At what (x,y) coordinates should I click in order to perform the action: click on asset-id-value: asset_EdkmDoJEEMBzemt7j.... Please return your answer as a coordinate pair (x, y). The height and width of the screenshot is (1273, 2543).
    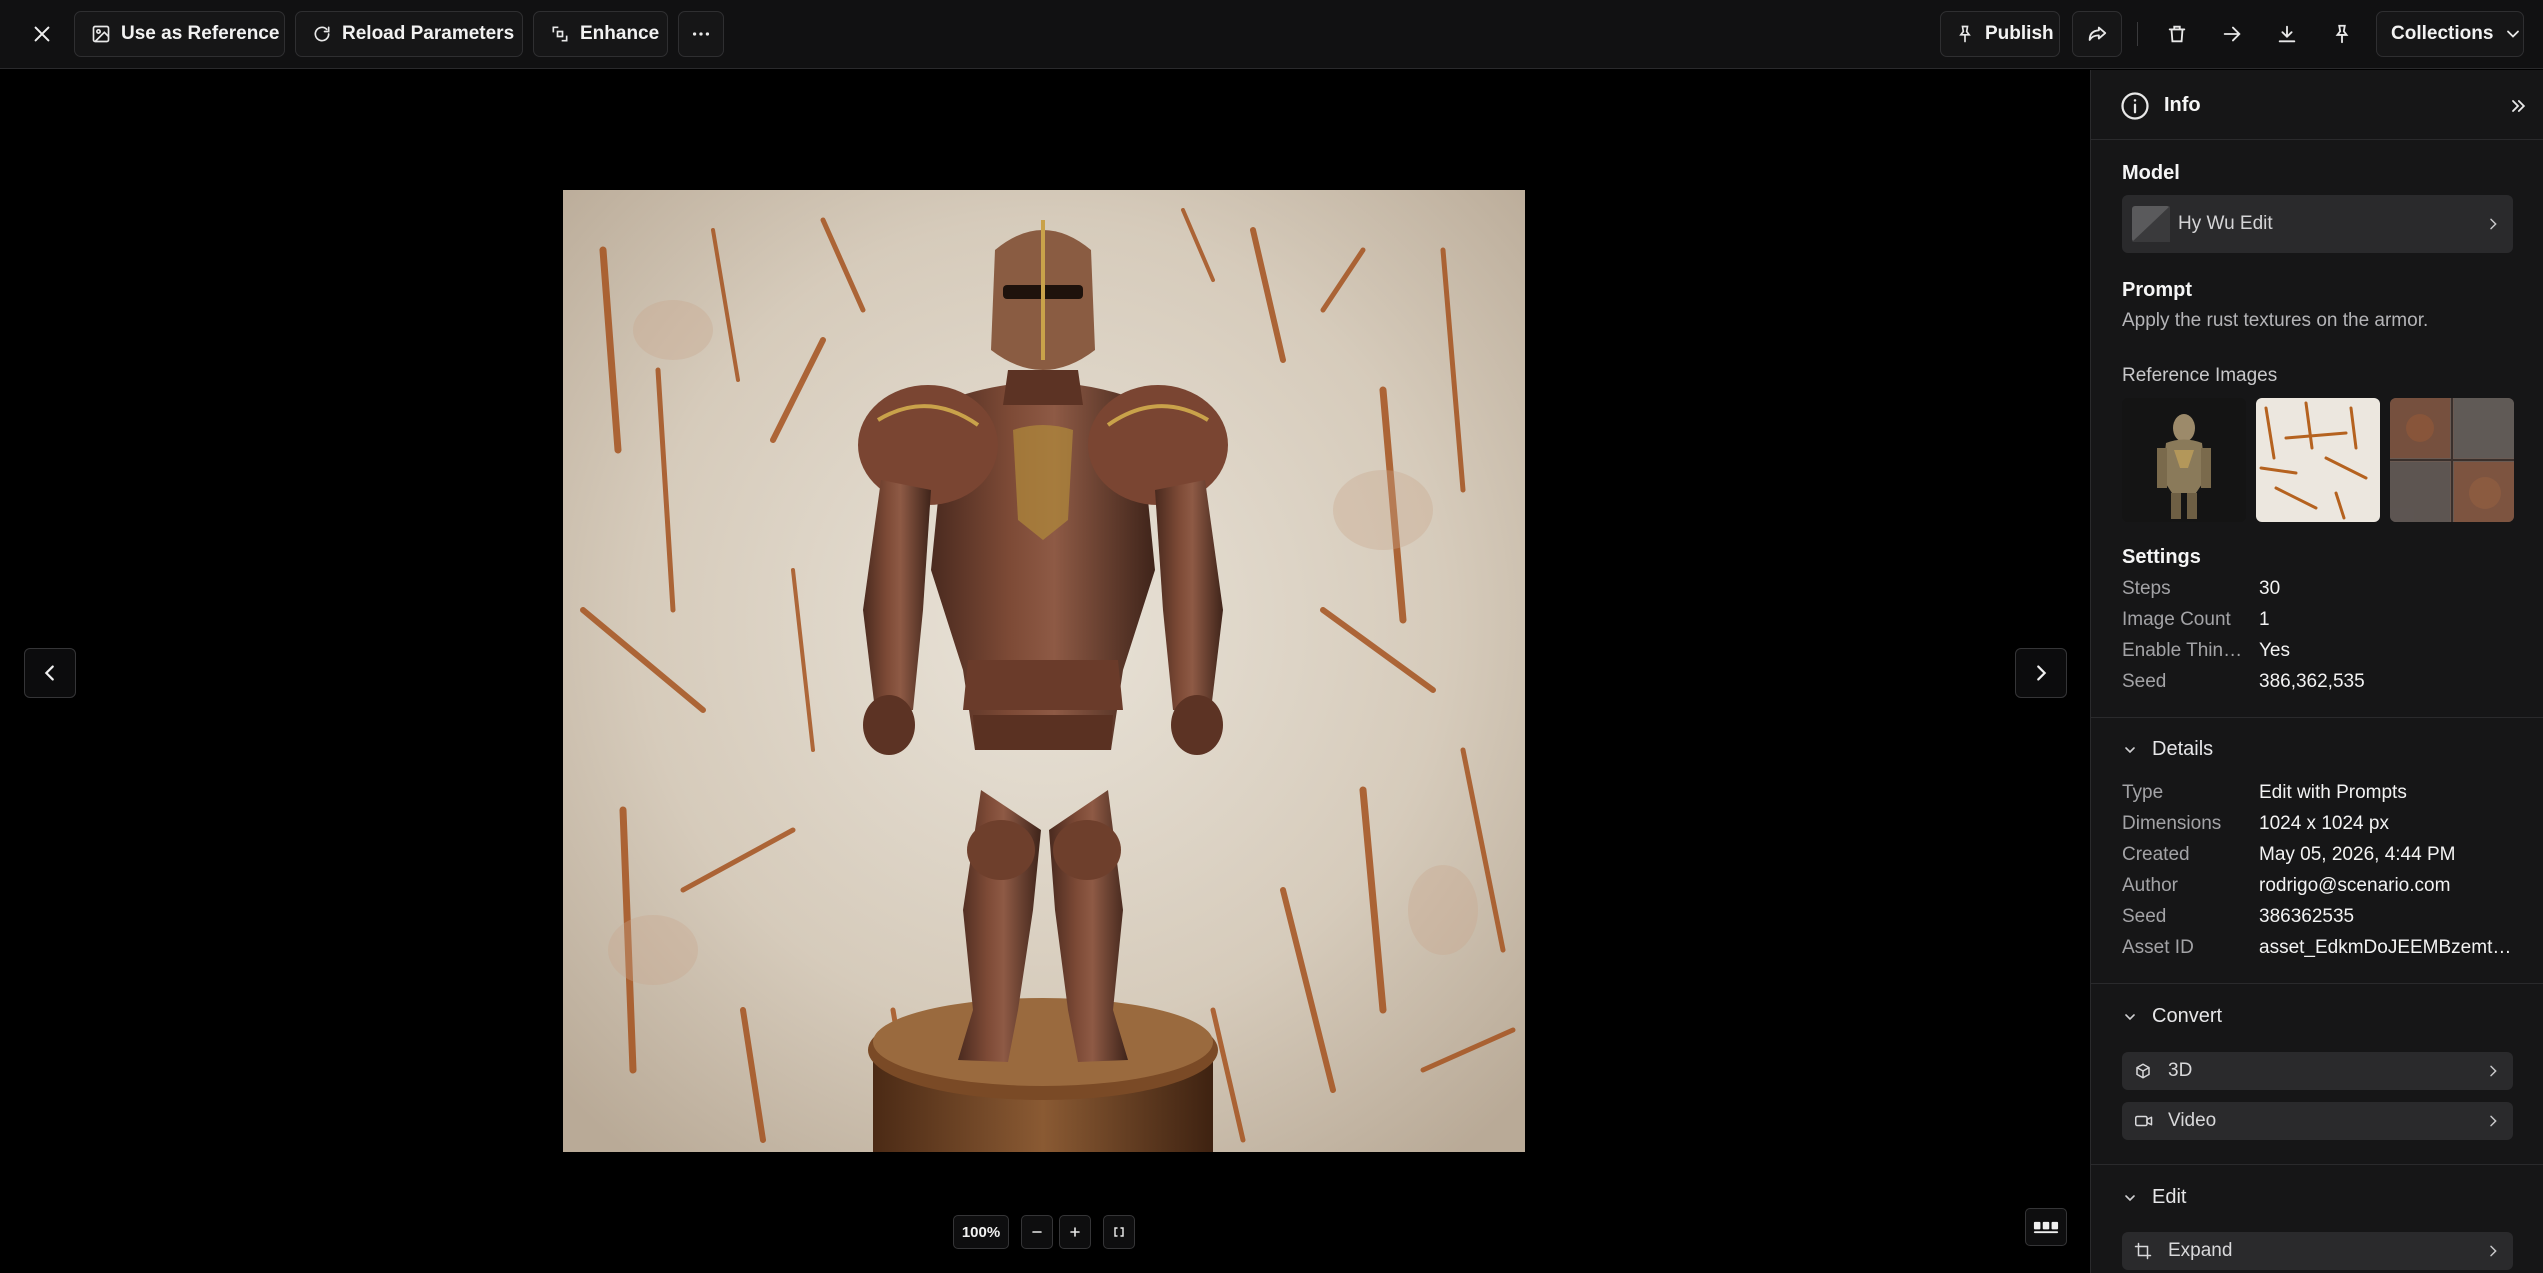
    Looking at the image, I should click on (2387, 948).